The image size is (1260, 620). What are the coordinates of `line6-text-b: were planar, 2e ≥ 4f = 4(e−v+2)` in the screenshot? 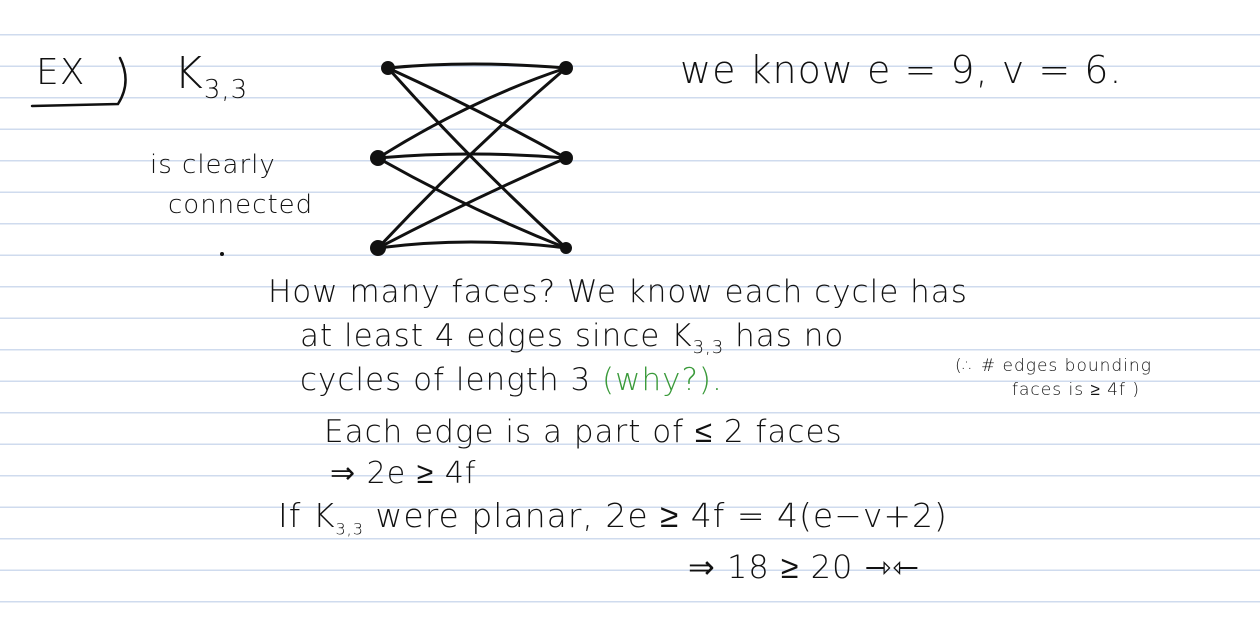 It's located at (655, 515).